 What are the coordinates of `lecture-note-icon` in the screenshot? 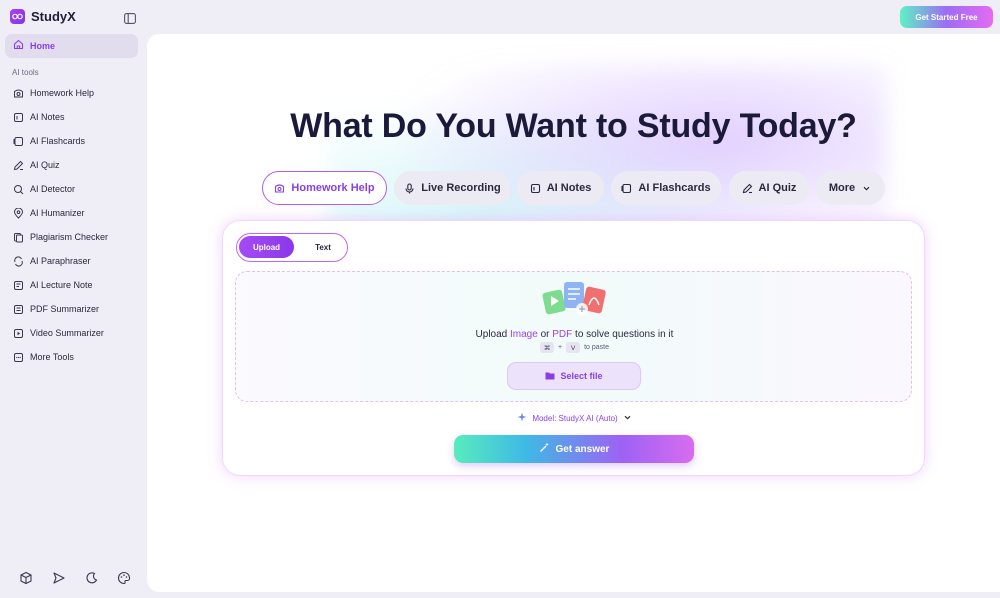 It's located at (18, 285).